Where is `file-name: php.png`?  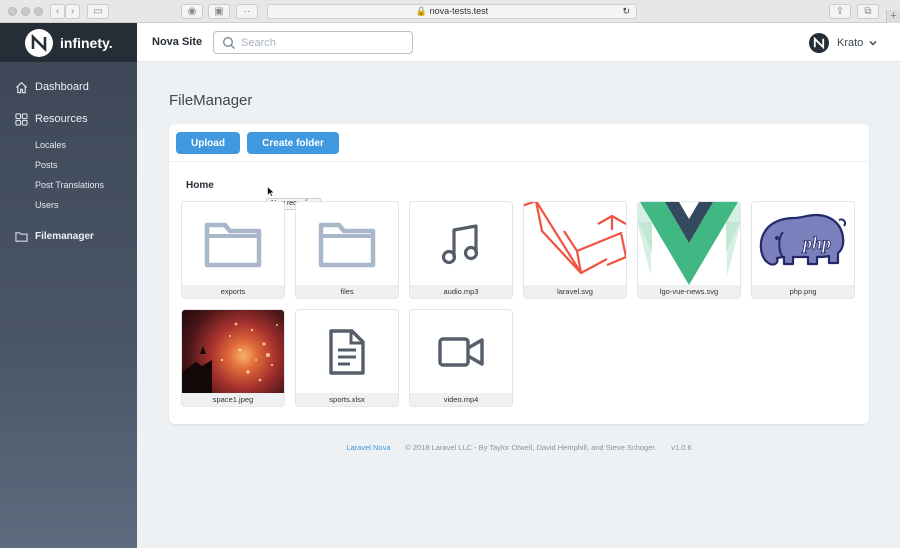
file-name: php.png is located at coordinates (803, 291).